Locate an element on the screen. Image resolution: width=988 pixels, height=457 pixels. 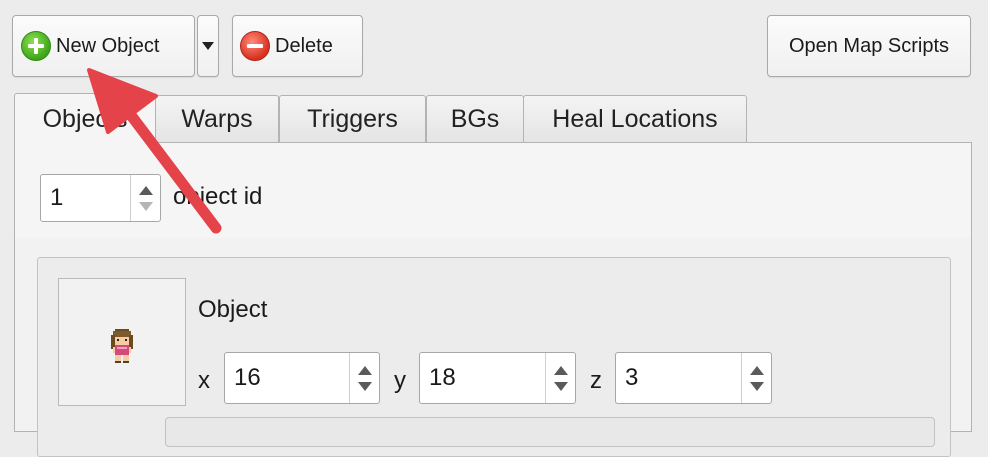
object-id-spinbox: 1 is located at coordinates (100, 198).